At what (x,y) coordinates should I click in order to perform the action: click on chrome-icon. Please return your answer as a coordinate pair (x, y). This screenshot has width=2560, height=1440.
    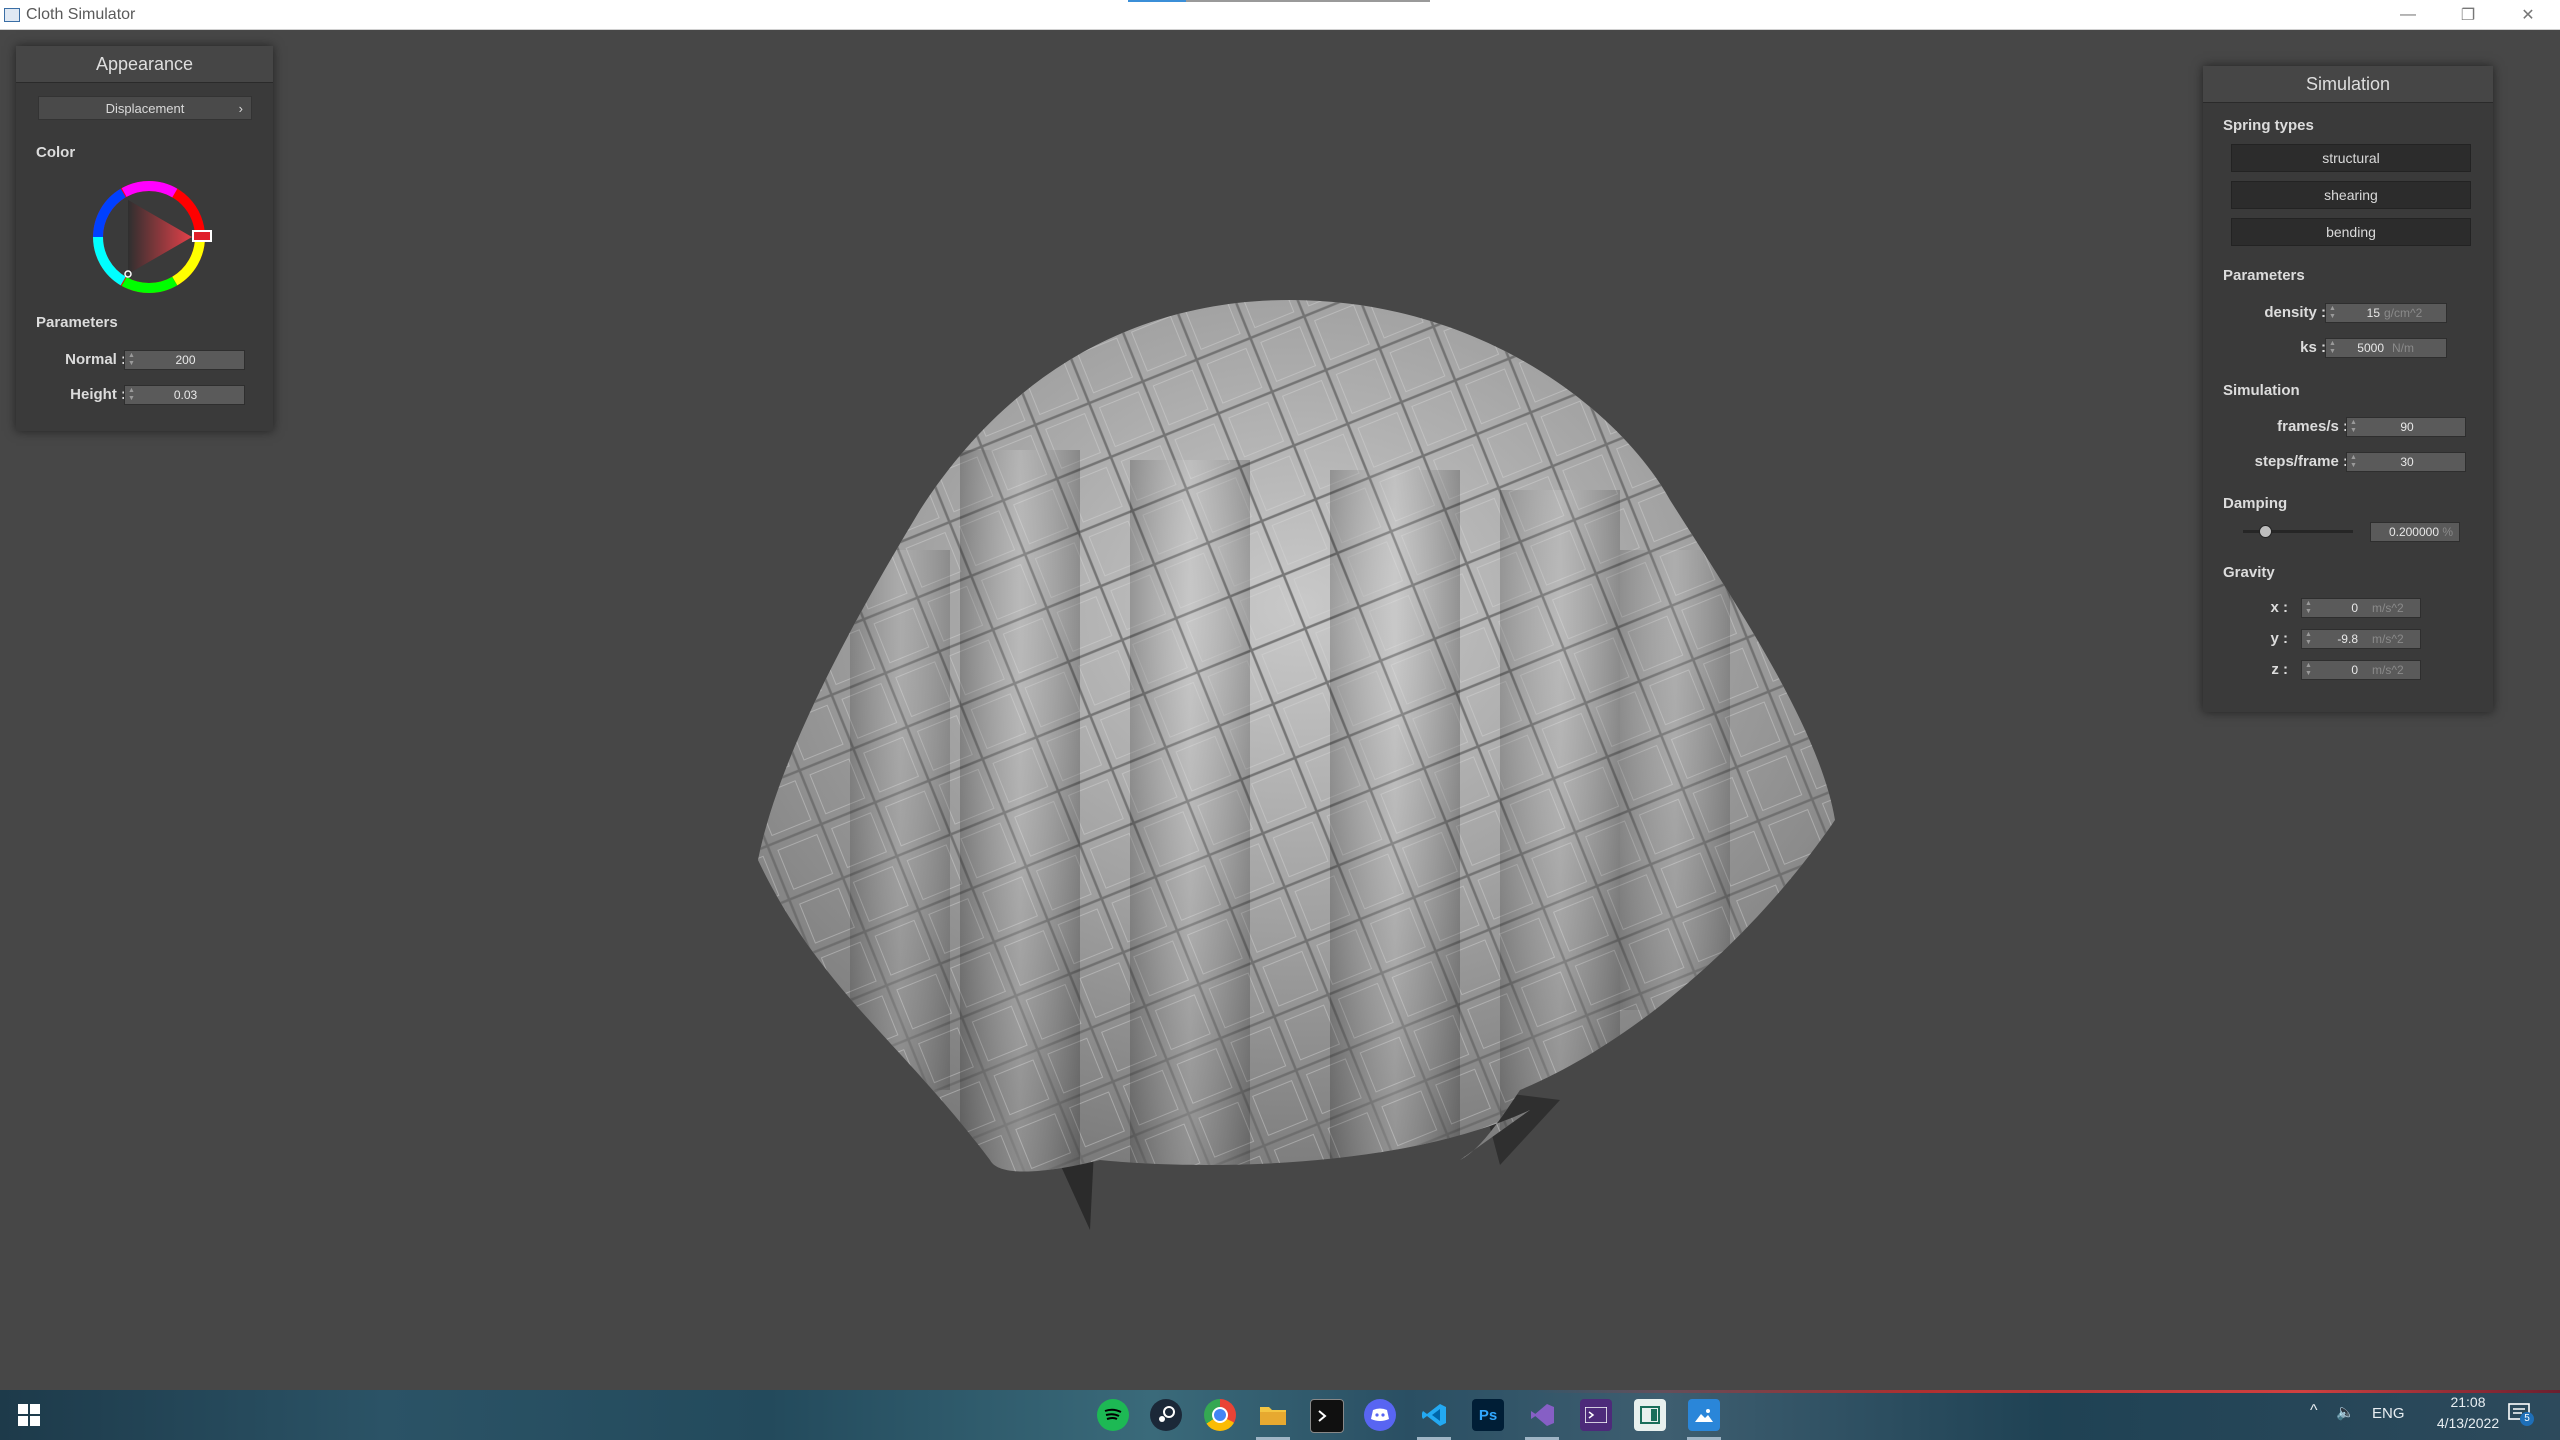
    Looking at the image, I should click on (1220, 1415).